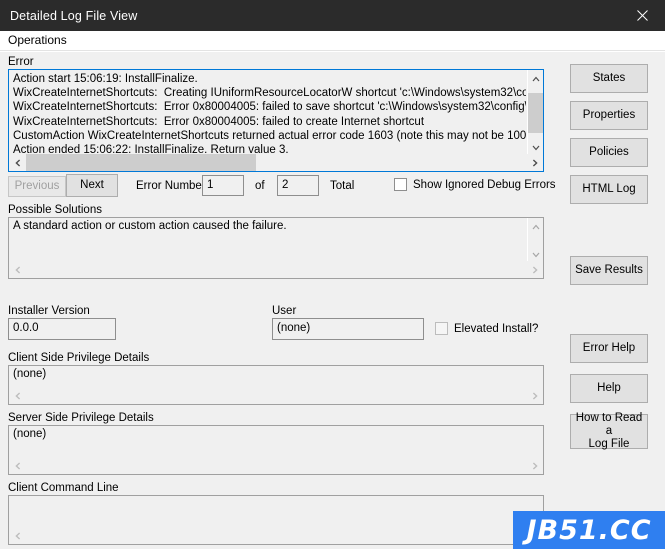 The height and width of the screenshot is (549, 665). I want to click on error-group-label: Error, so click(21, 62).